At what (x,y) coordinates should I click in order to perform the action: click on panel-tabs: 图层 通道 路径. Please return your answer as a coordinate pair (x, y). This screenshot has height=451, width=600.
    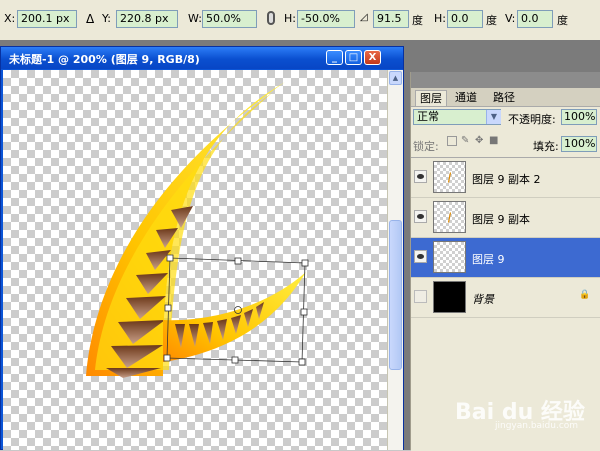
    Looking at the image, I should click on (505, 97).